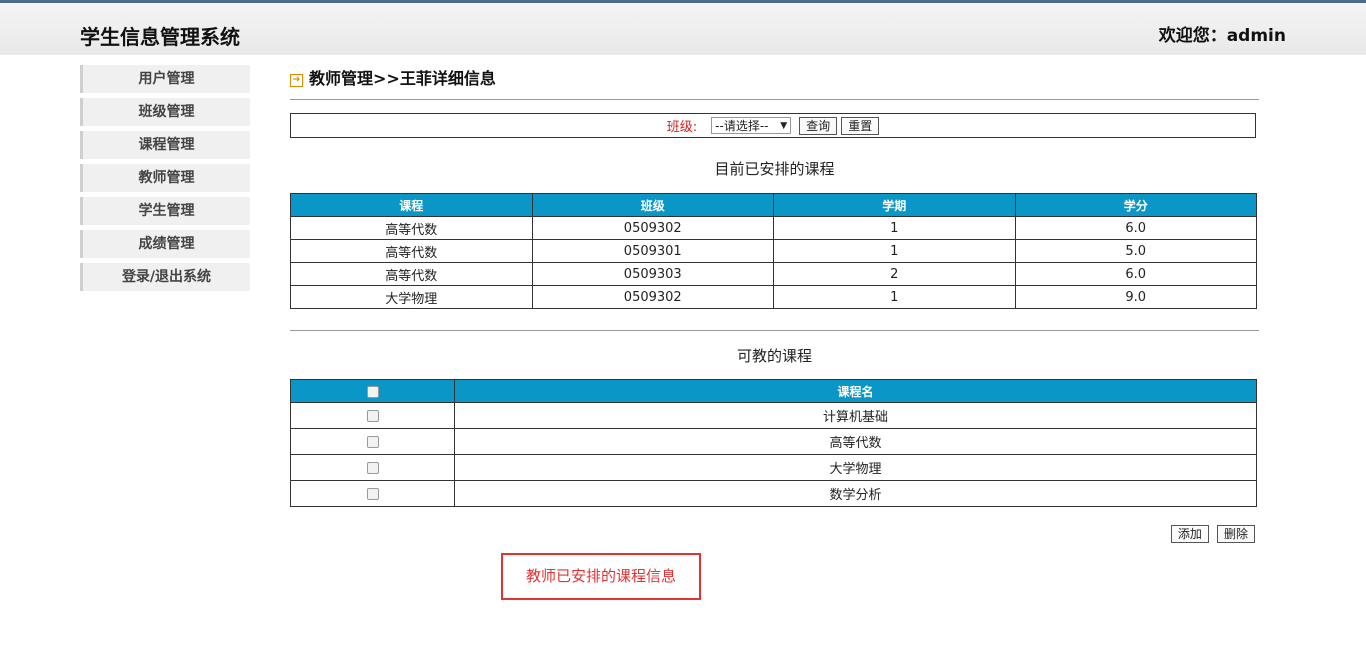  I want to click on cell-course: 大学物理, so click(411, 297).